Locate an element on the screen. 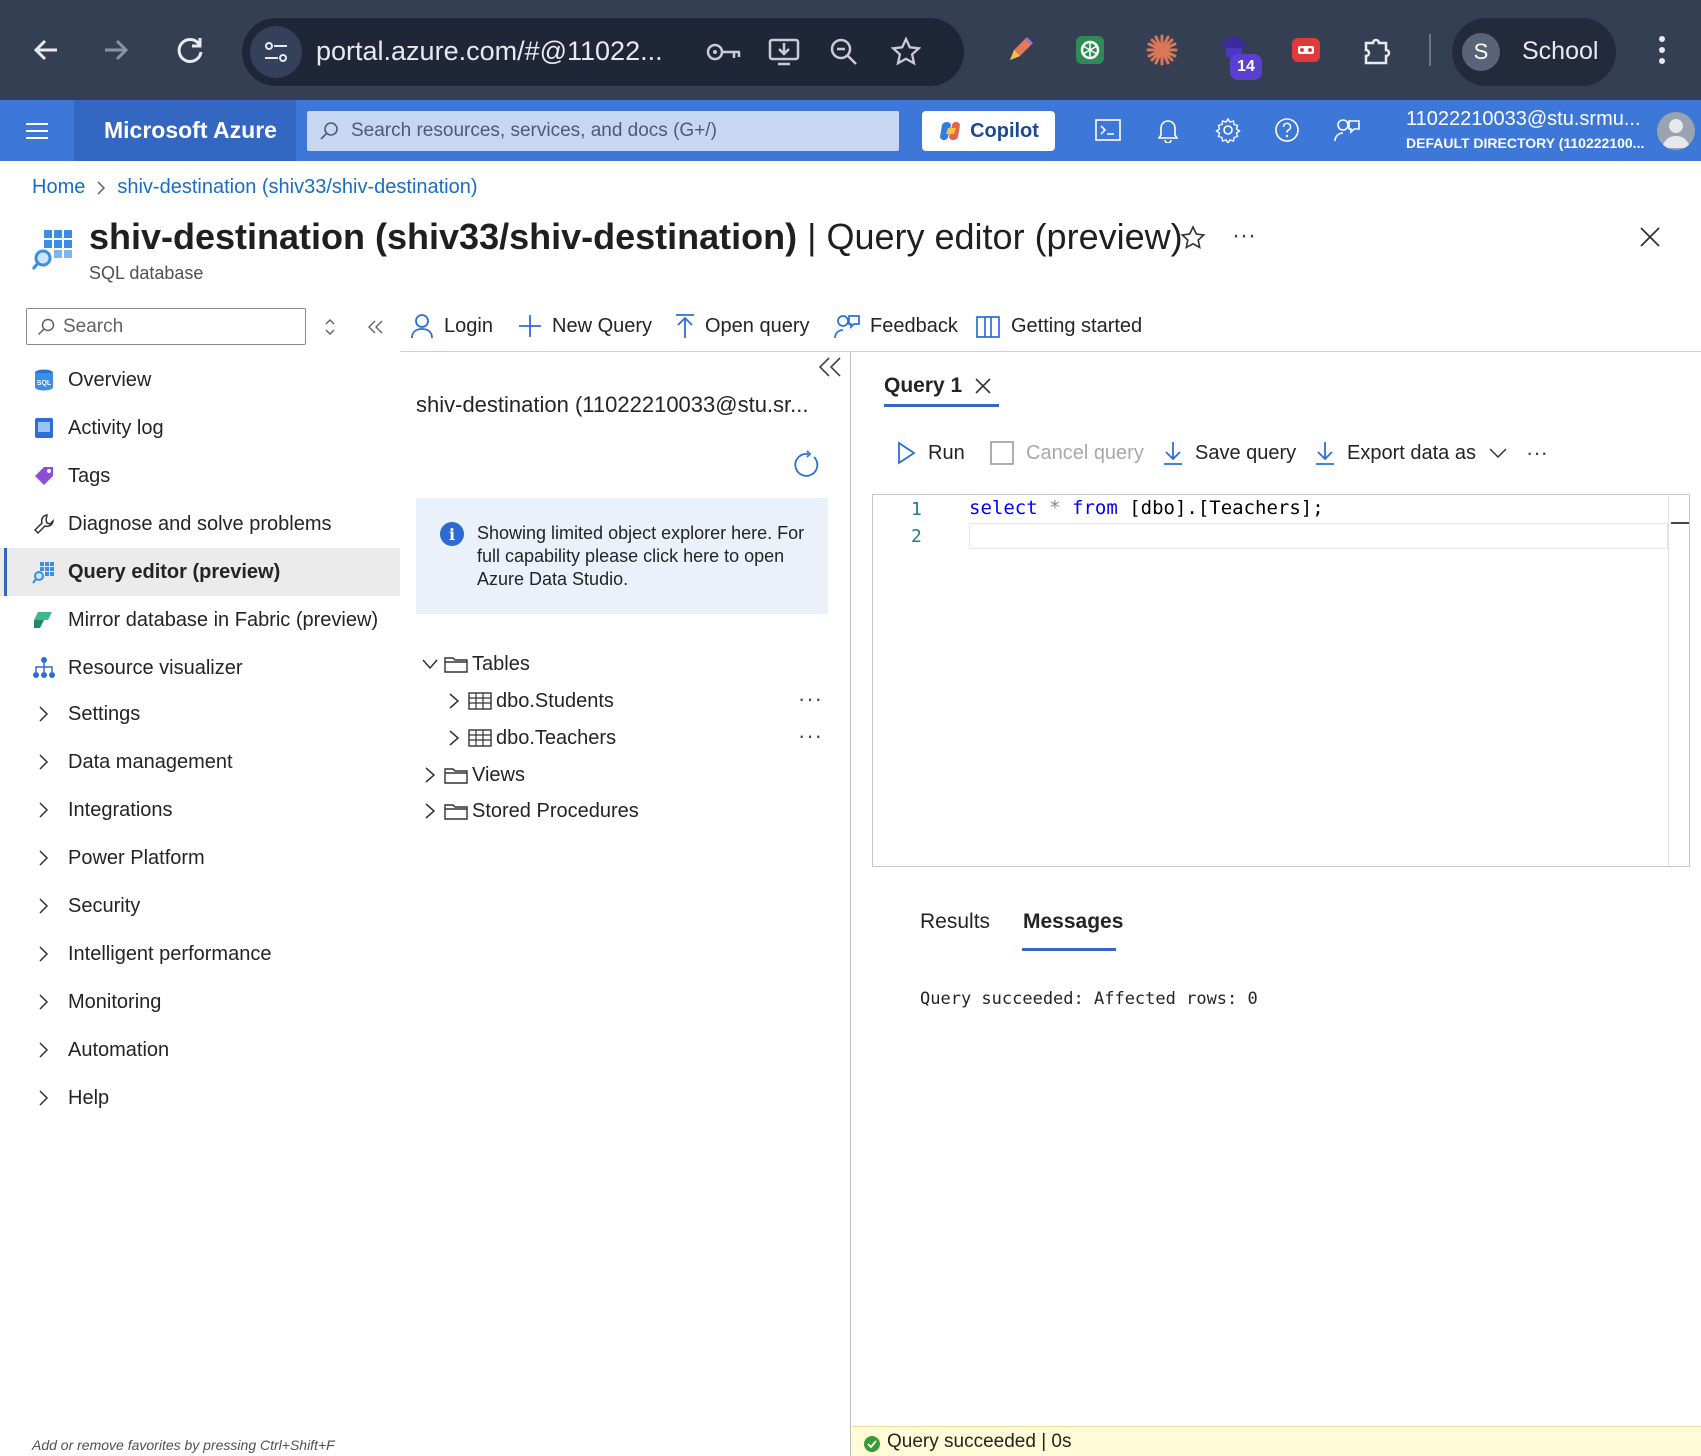 This screenshot has height=1456, width=1701. refresh-icon is located at coordinates (806, 464).